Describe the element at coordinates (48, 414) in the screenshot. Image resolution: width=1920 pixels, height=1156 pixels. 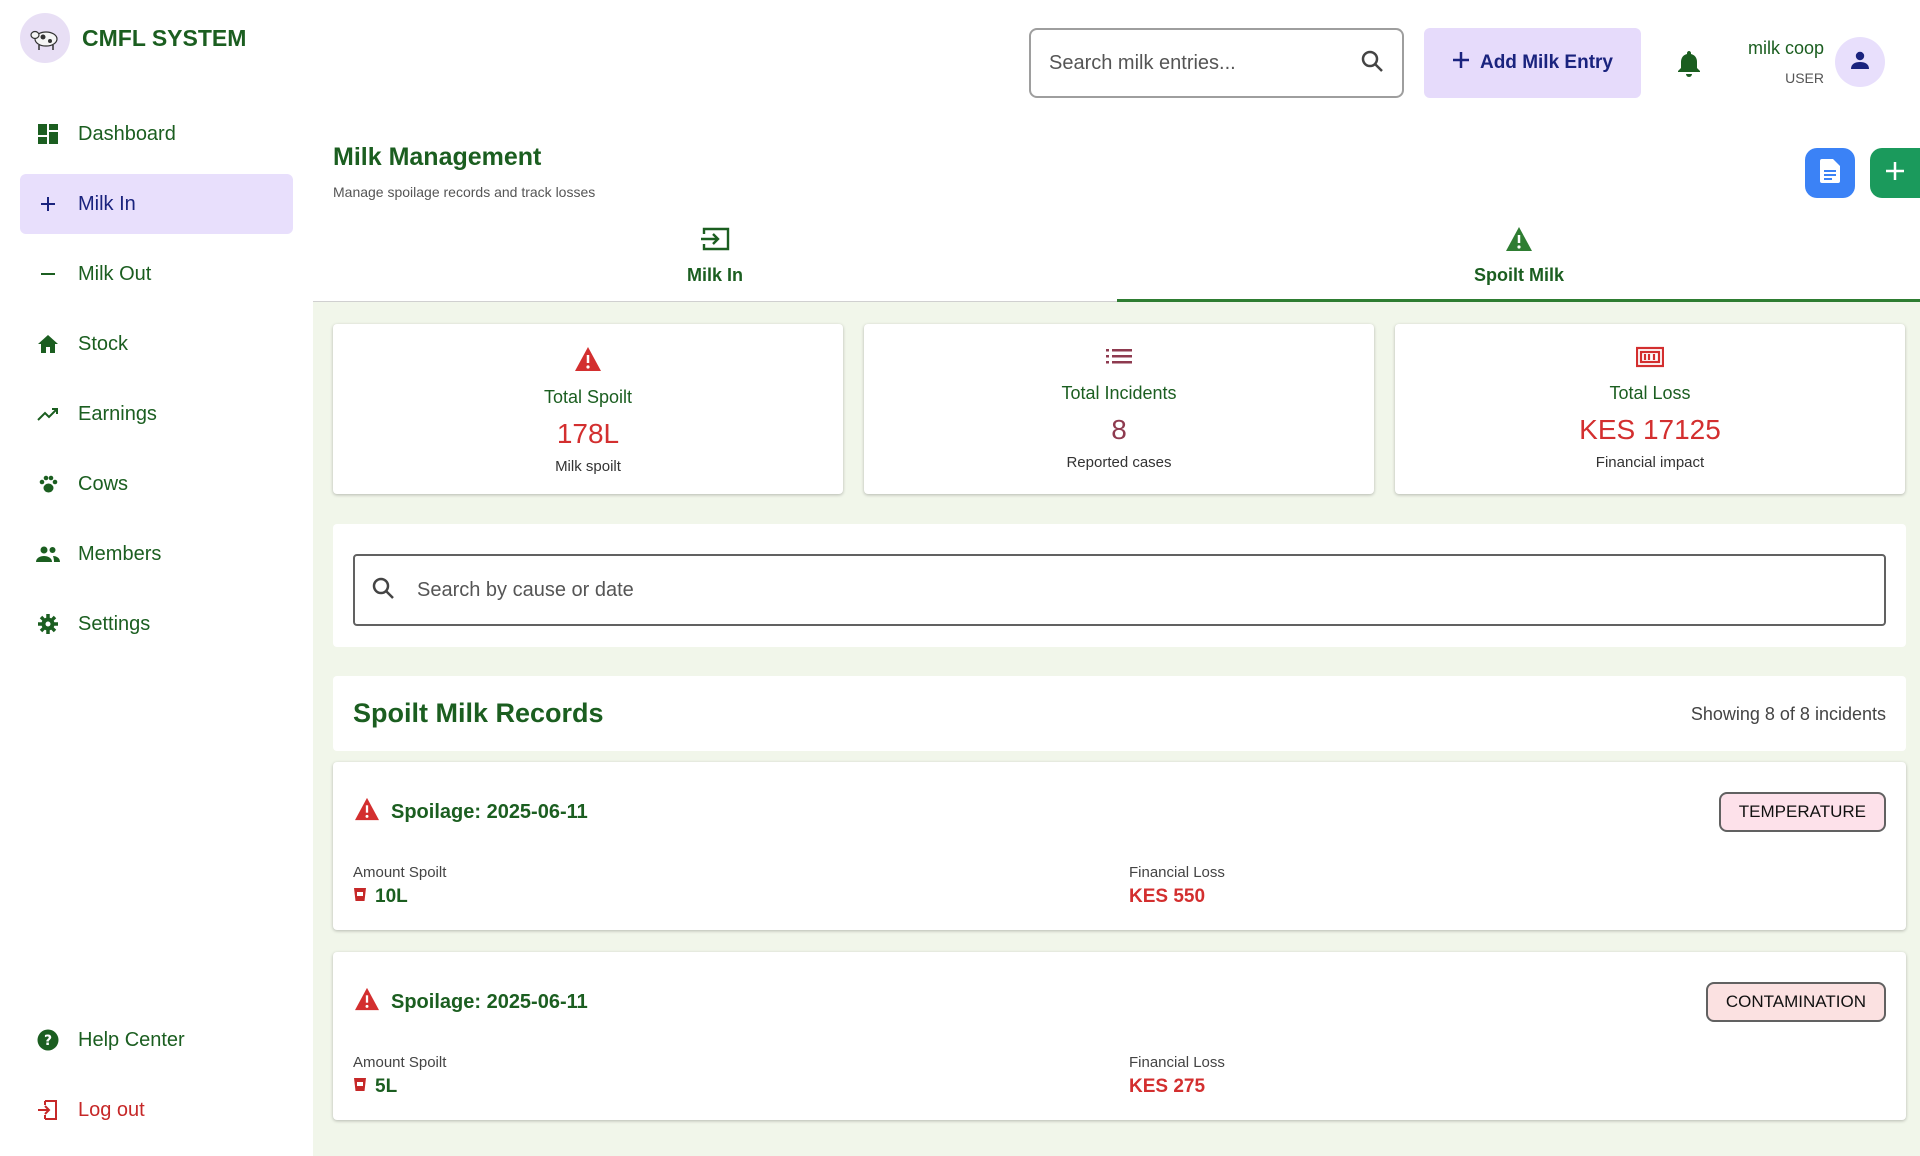
I see `trending-up-icon` at that location.